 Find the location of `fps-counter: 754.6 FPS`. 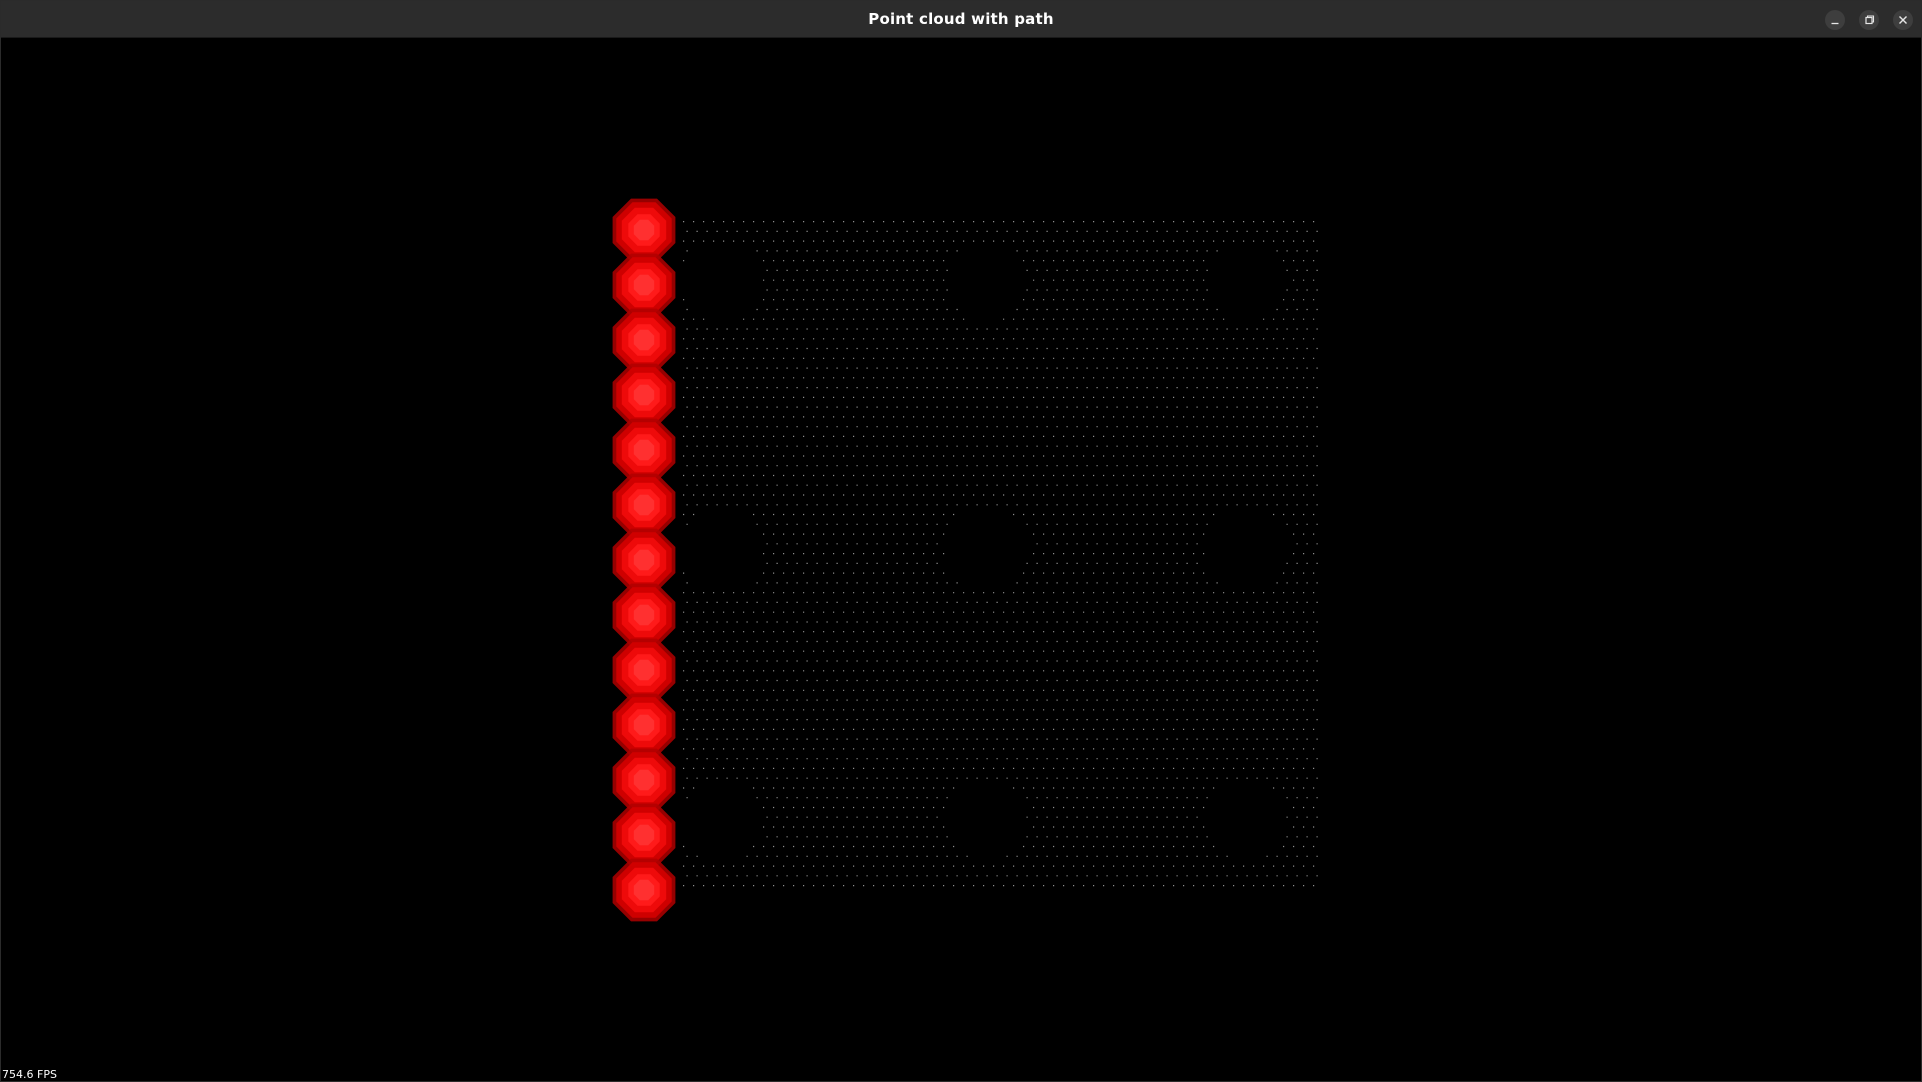

fps-counter: 754.6 FPS is located at coordinates (29, 1074).